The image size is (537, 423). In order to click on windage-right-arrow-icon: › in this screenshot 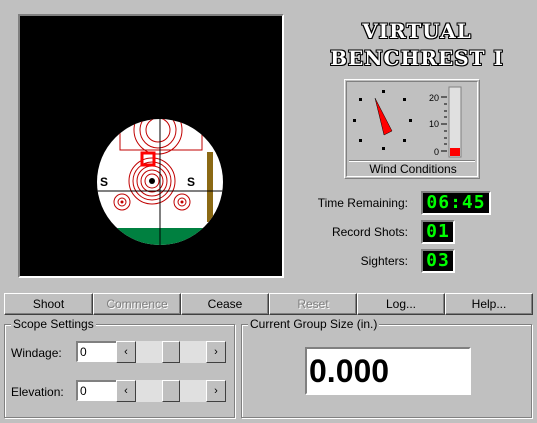, I will do `click(216, 352)`.